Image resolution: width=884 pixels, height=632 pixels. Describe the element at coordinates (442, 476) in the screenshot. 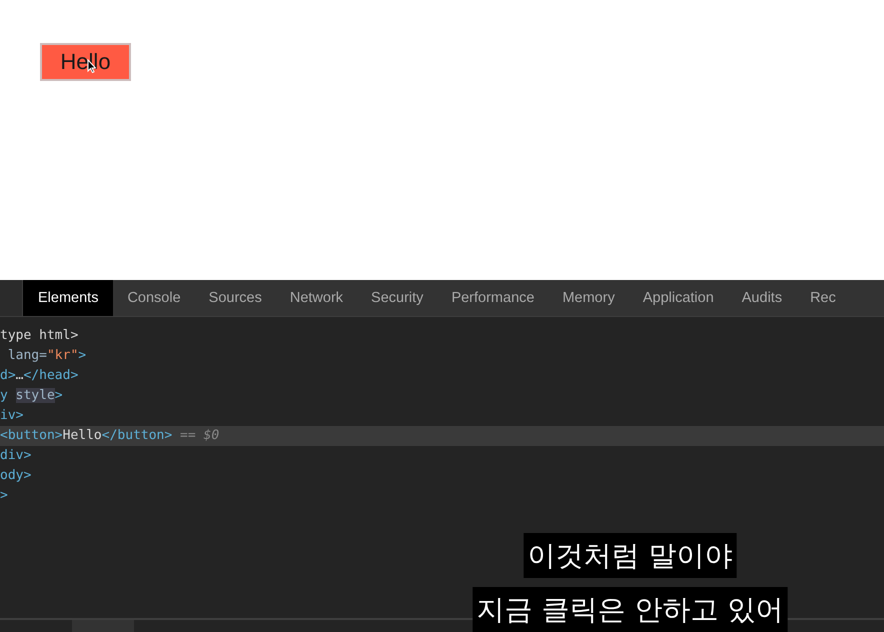

I see `code-line: ody>` at that location.